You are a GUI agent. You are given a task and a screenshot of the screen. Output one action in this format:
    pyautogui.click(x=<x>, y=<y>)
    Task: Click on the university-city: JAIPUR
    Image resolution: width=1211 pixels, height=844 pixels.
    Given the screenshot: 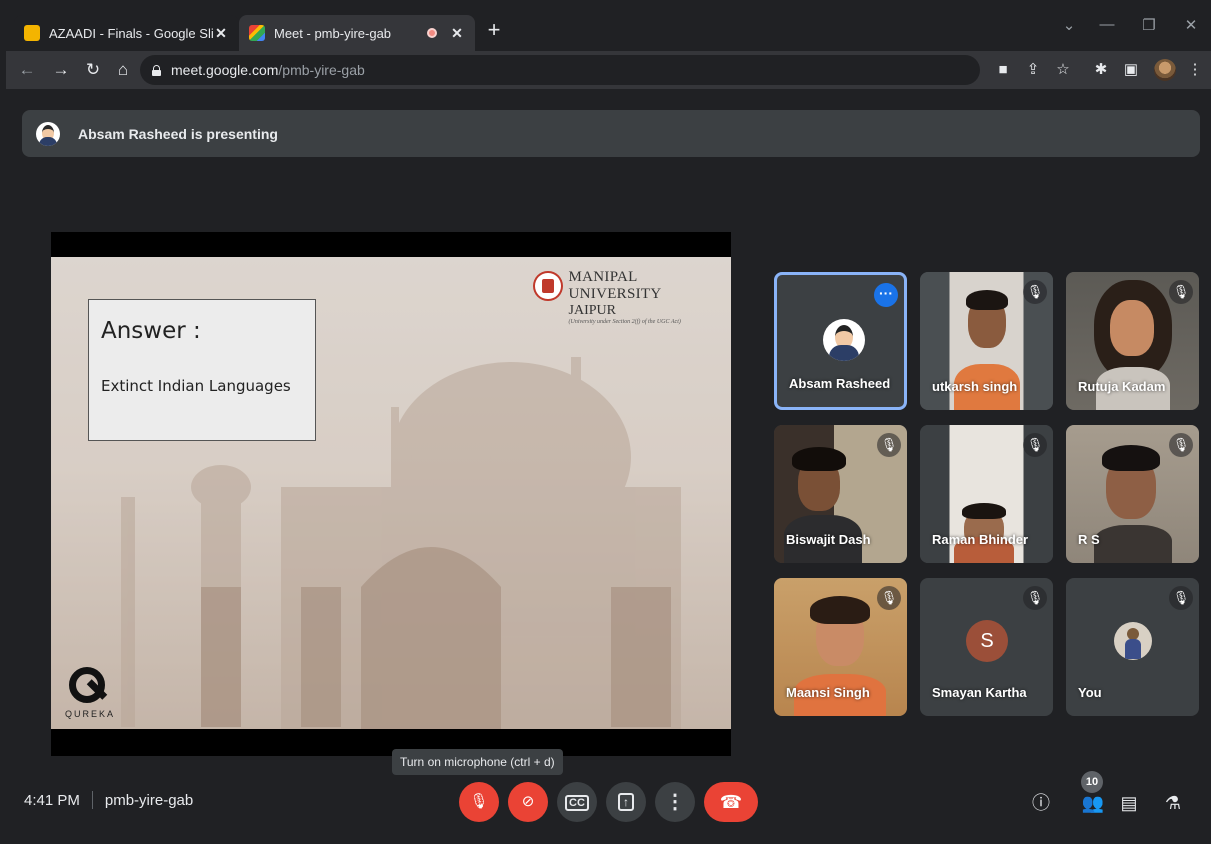 What is the action you would take?
    pyautogui.click(x=592, y=310)
    